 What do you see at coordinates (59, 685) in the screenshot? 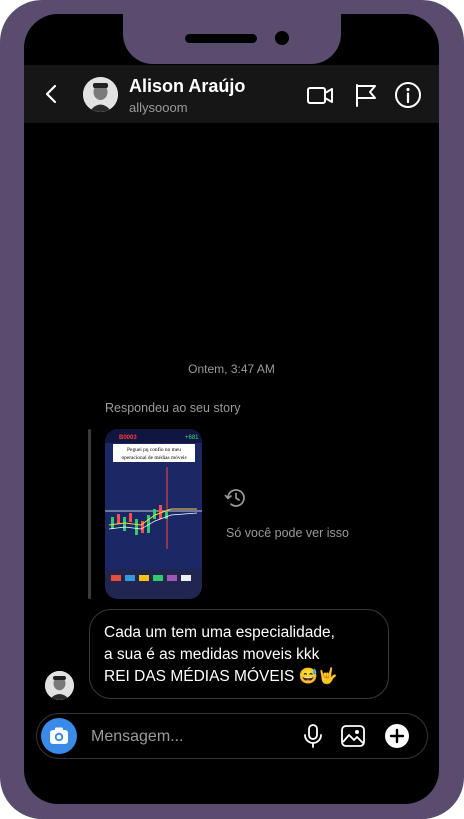
I see `sender-avatar` at bounding box center [59, 685].